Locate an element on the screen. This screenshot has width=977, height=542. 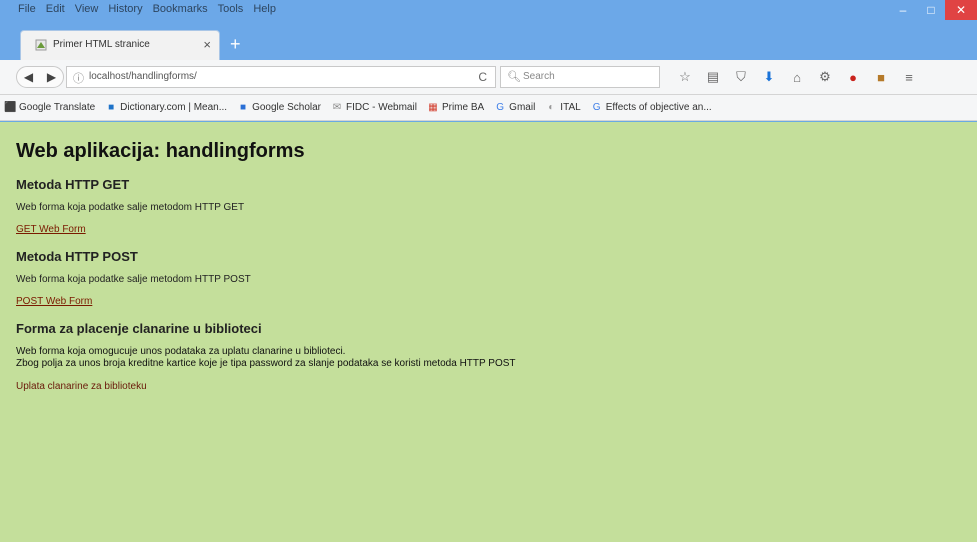
scholar-icon: ■ is located at coordinates (243, 107).